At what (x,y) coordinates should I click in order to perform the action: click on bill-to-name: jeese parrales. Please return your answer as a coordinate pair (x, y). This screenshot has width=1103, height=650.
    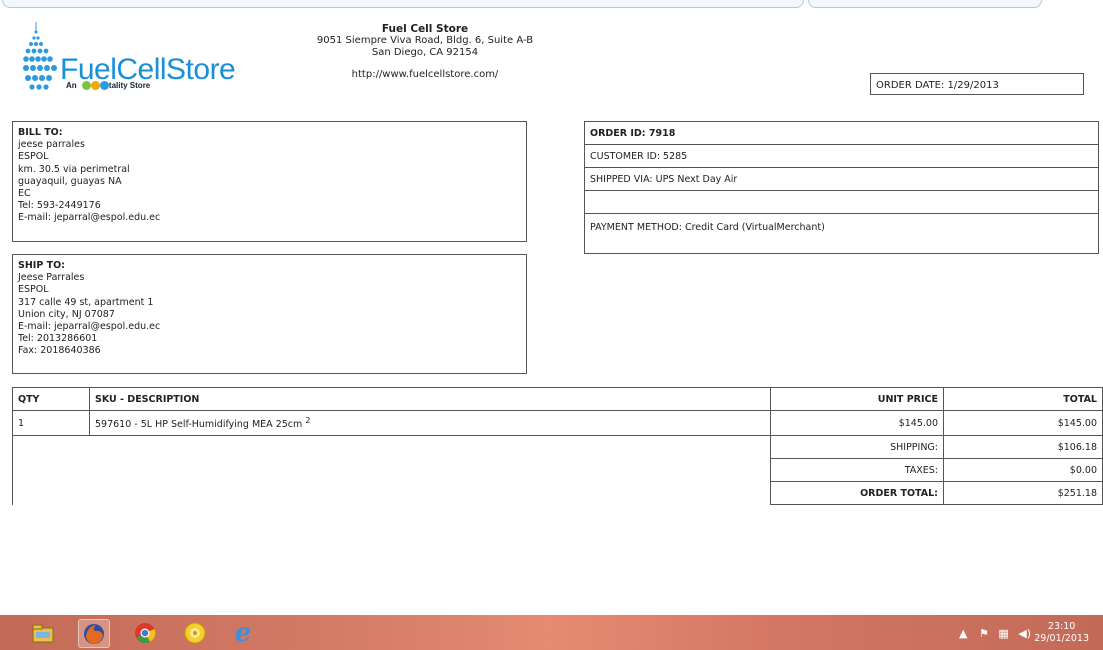
    Looking at the image, I should click on (51, 145).